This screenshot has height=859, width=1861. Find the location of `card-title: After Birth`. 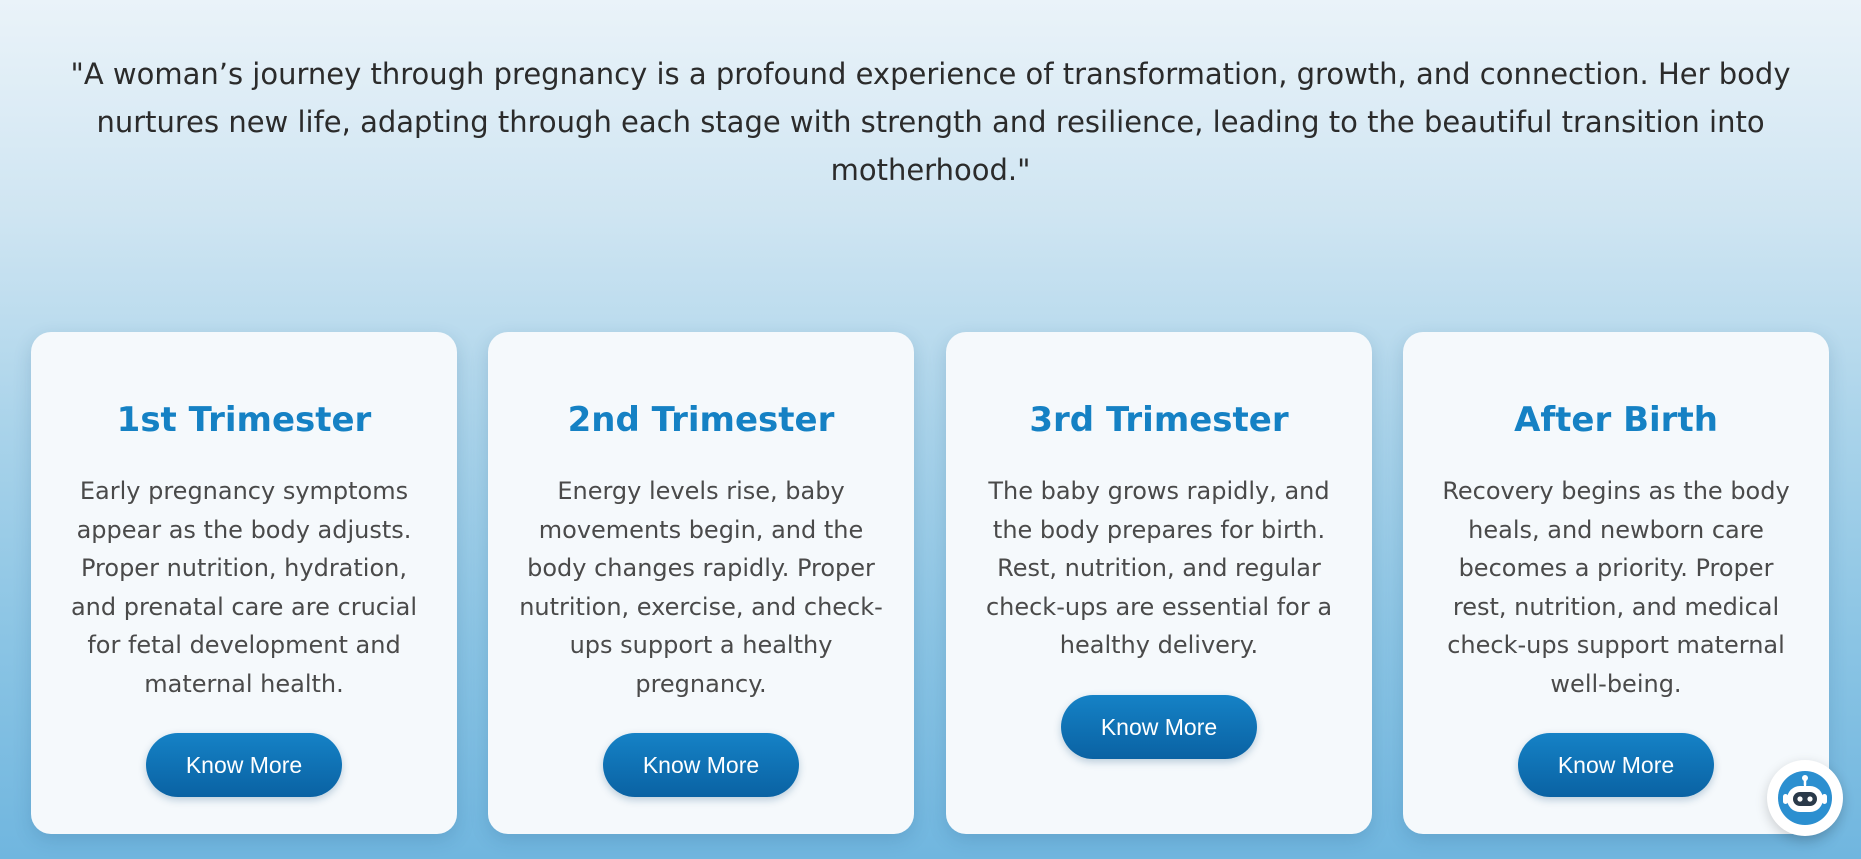

card-title: After Birth is located at coordinates (1616, 420).